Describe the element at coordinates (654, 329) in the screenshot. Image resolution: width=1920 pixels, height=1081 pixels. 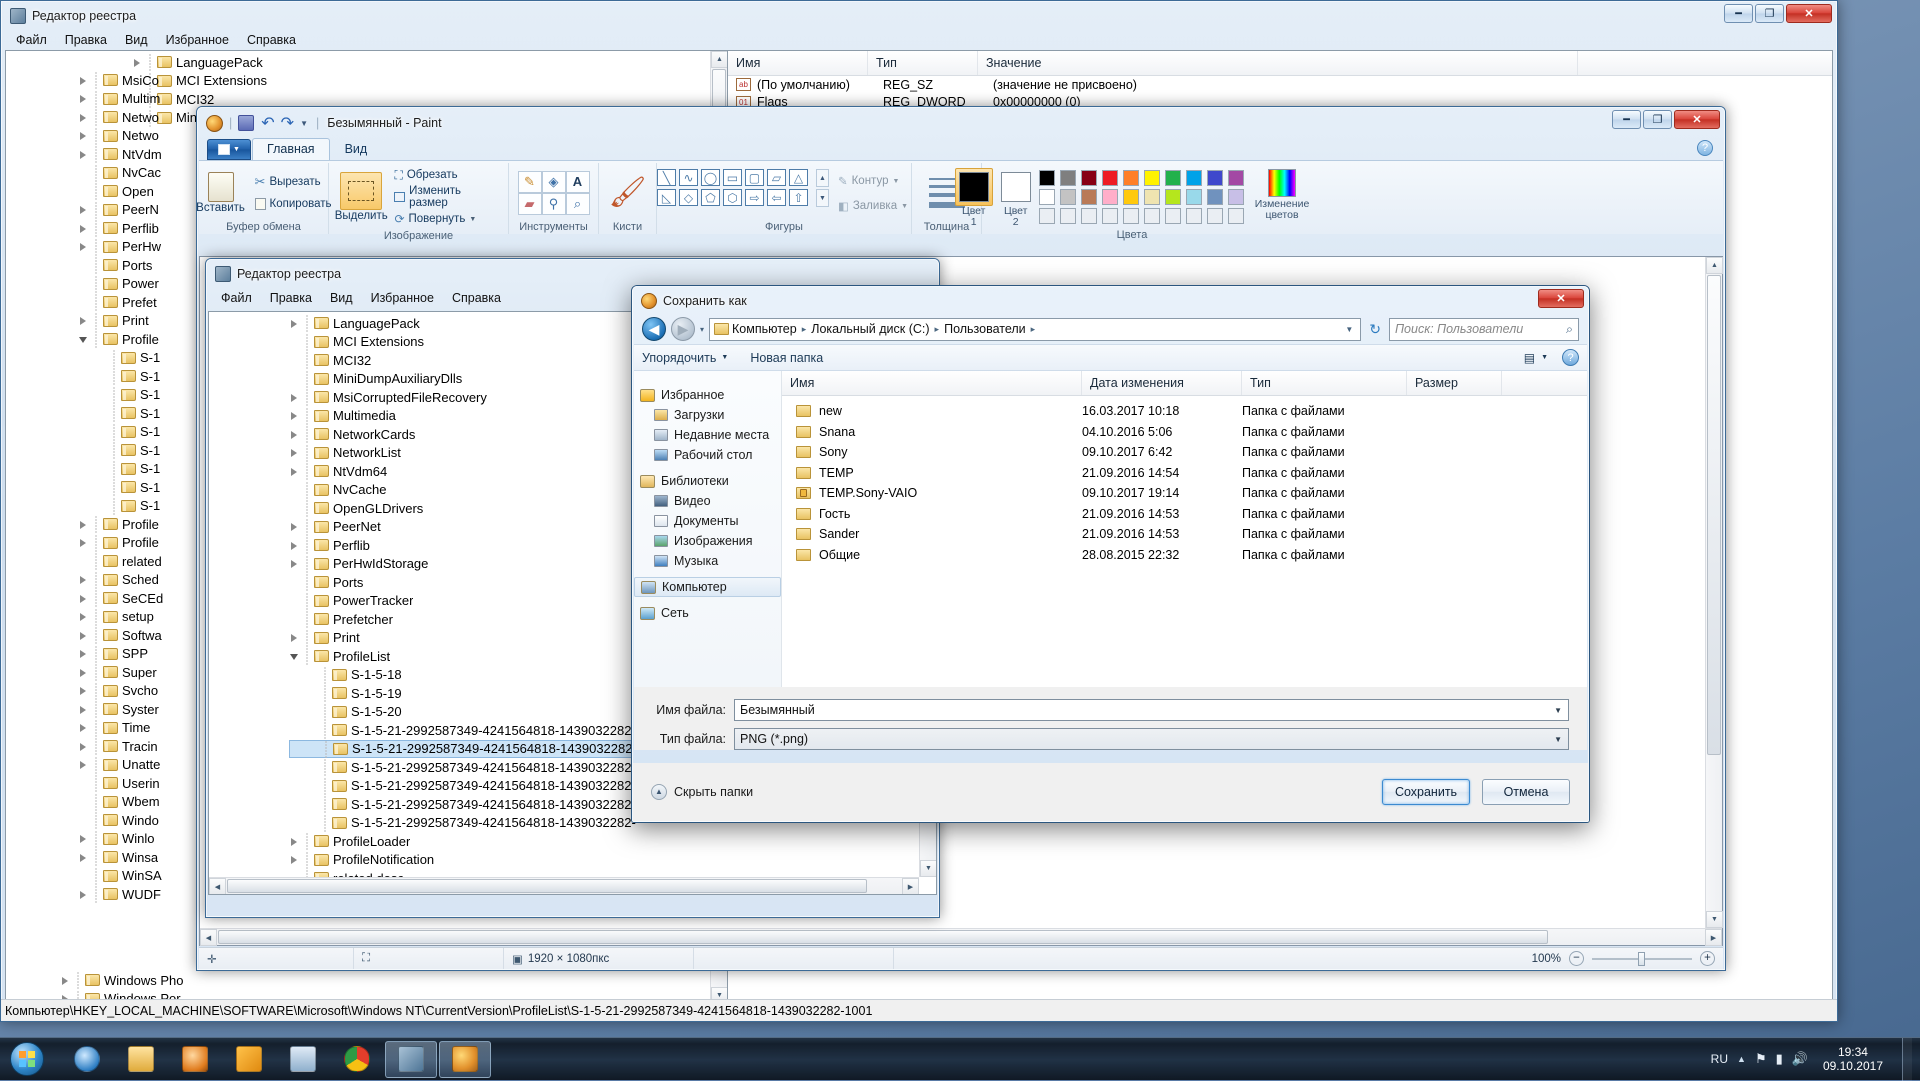
I see `back-arrow-icon: ◀` at that location.